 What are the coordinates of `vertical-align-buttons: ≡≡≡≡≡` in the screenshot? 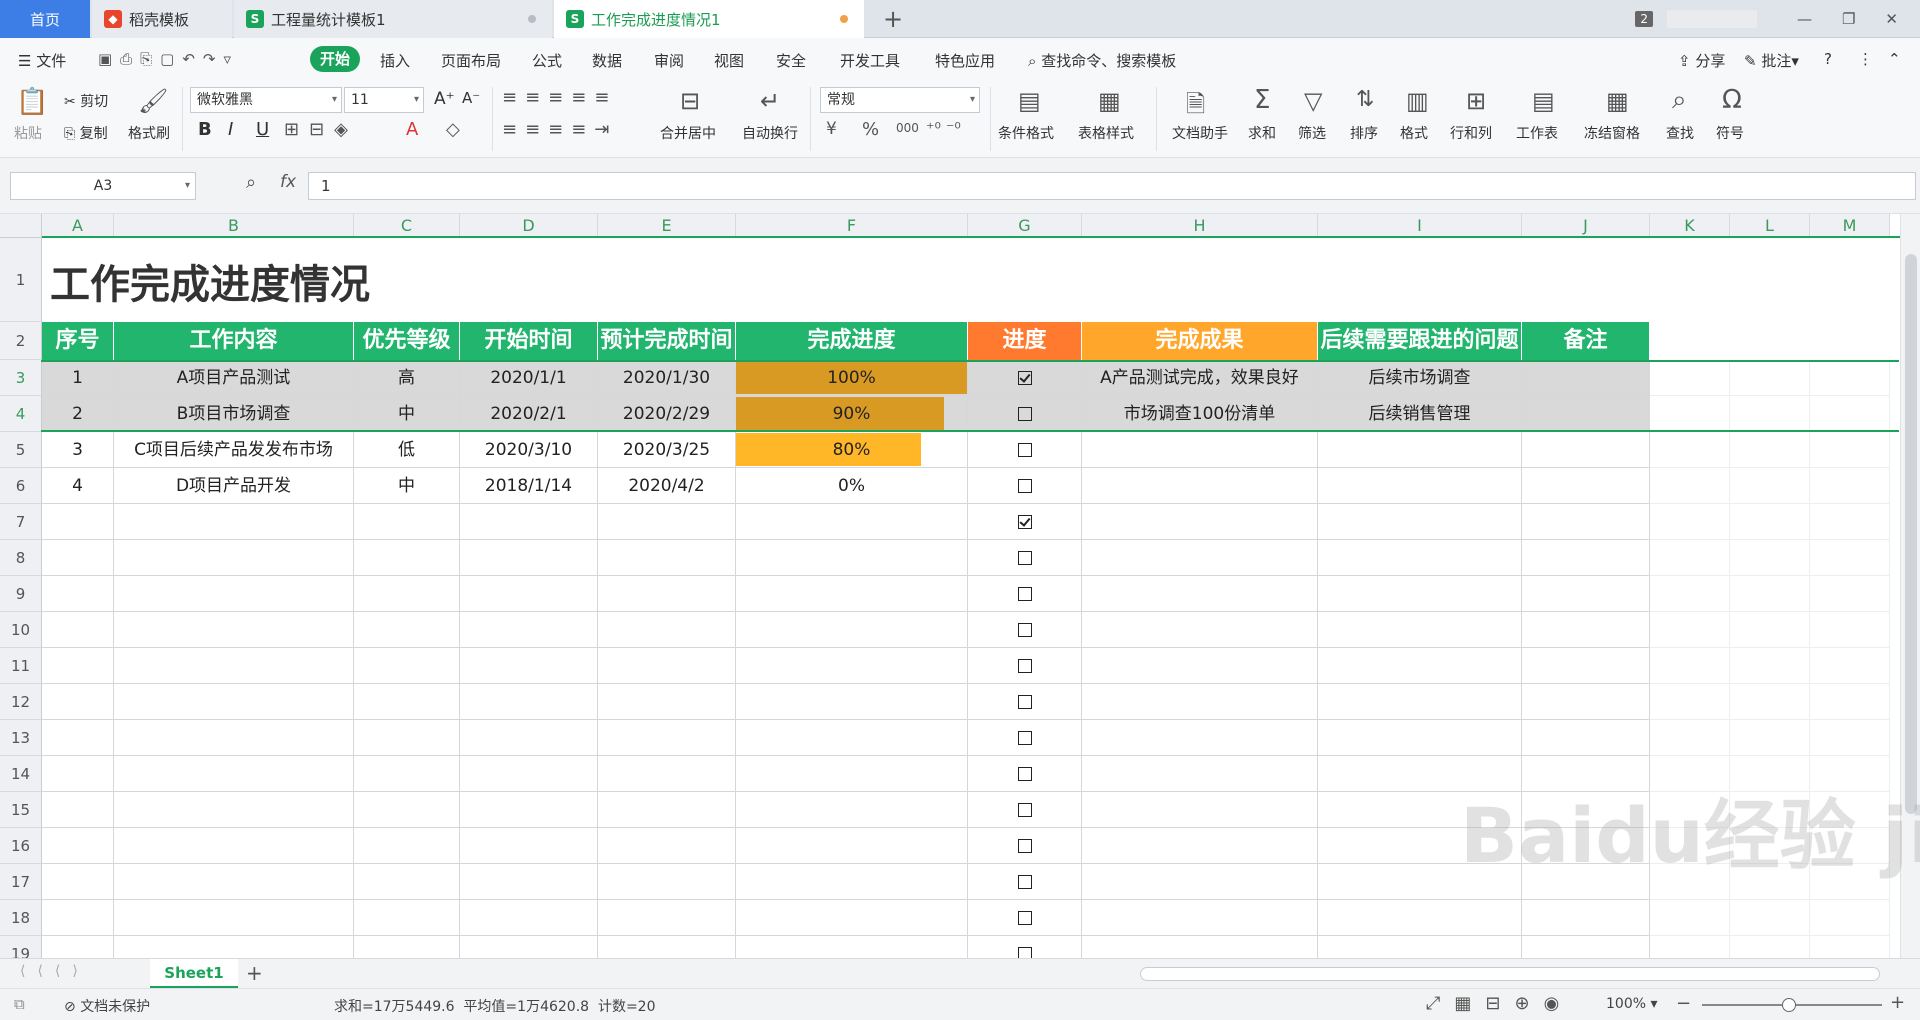 It's located at (559, 97).